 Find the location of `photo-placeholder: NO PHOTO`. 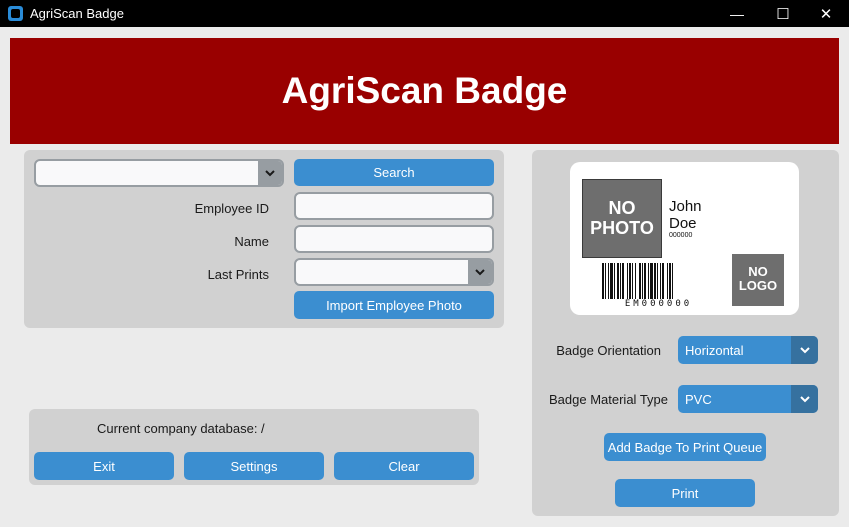

photo-placeholder: NO PHOTO is located at coordinates (622, 218).